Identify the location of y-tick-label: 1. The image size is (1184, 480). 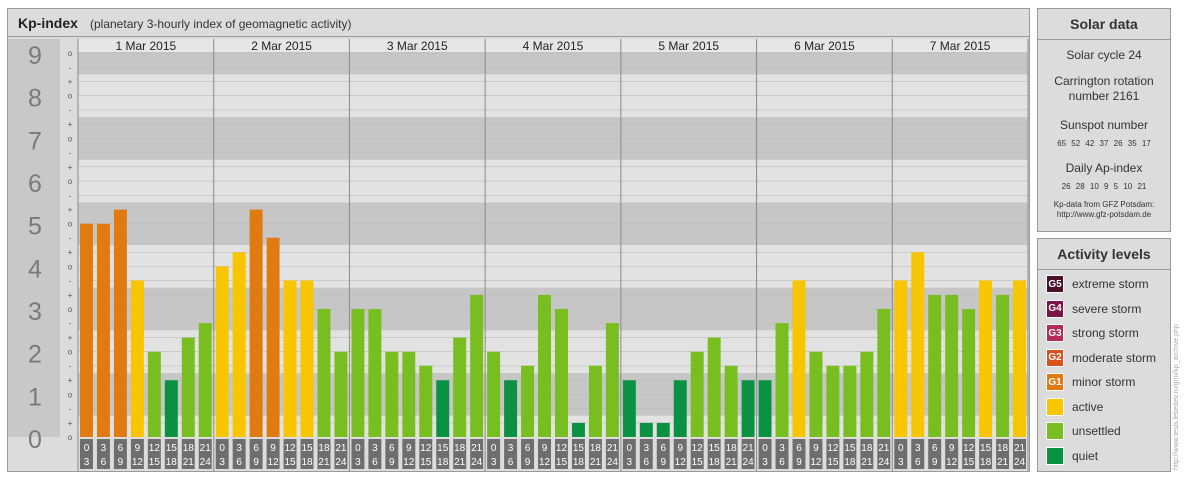
(35, 397).